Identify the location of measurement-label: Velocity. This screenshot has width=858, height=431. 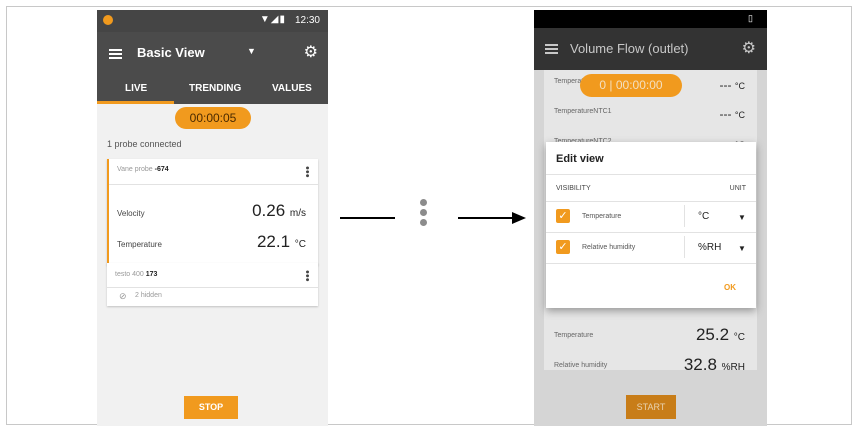
(131, 213).